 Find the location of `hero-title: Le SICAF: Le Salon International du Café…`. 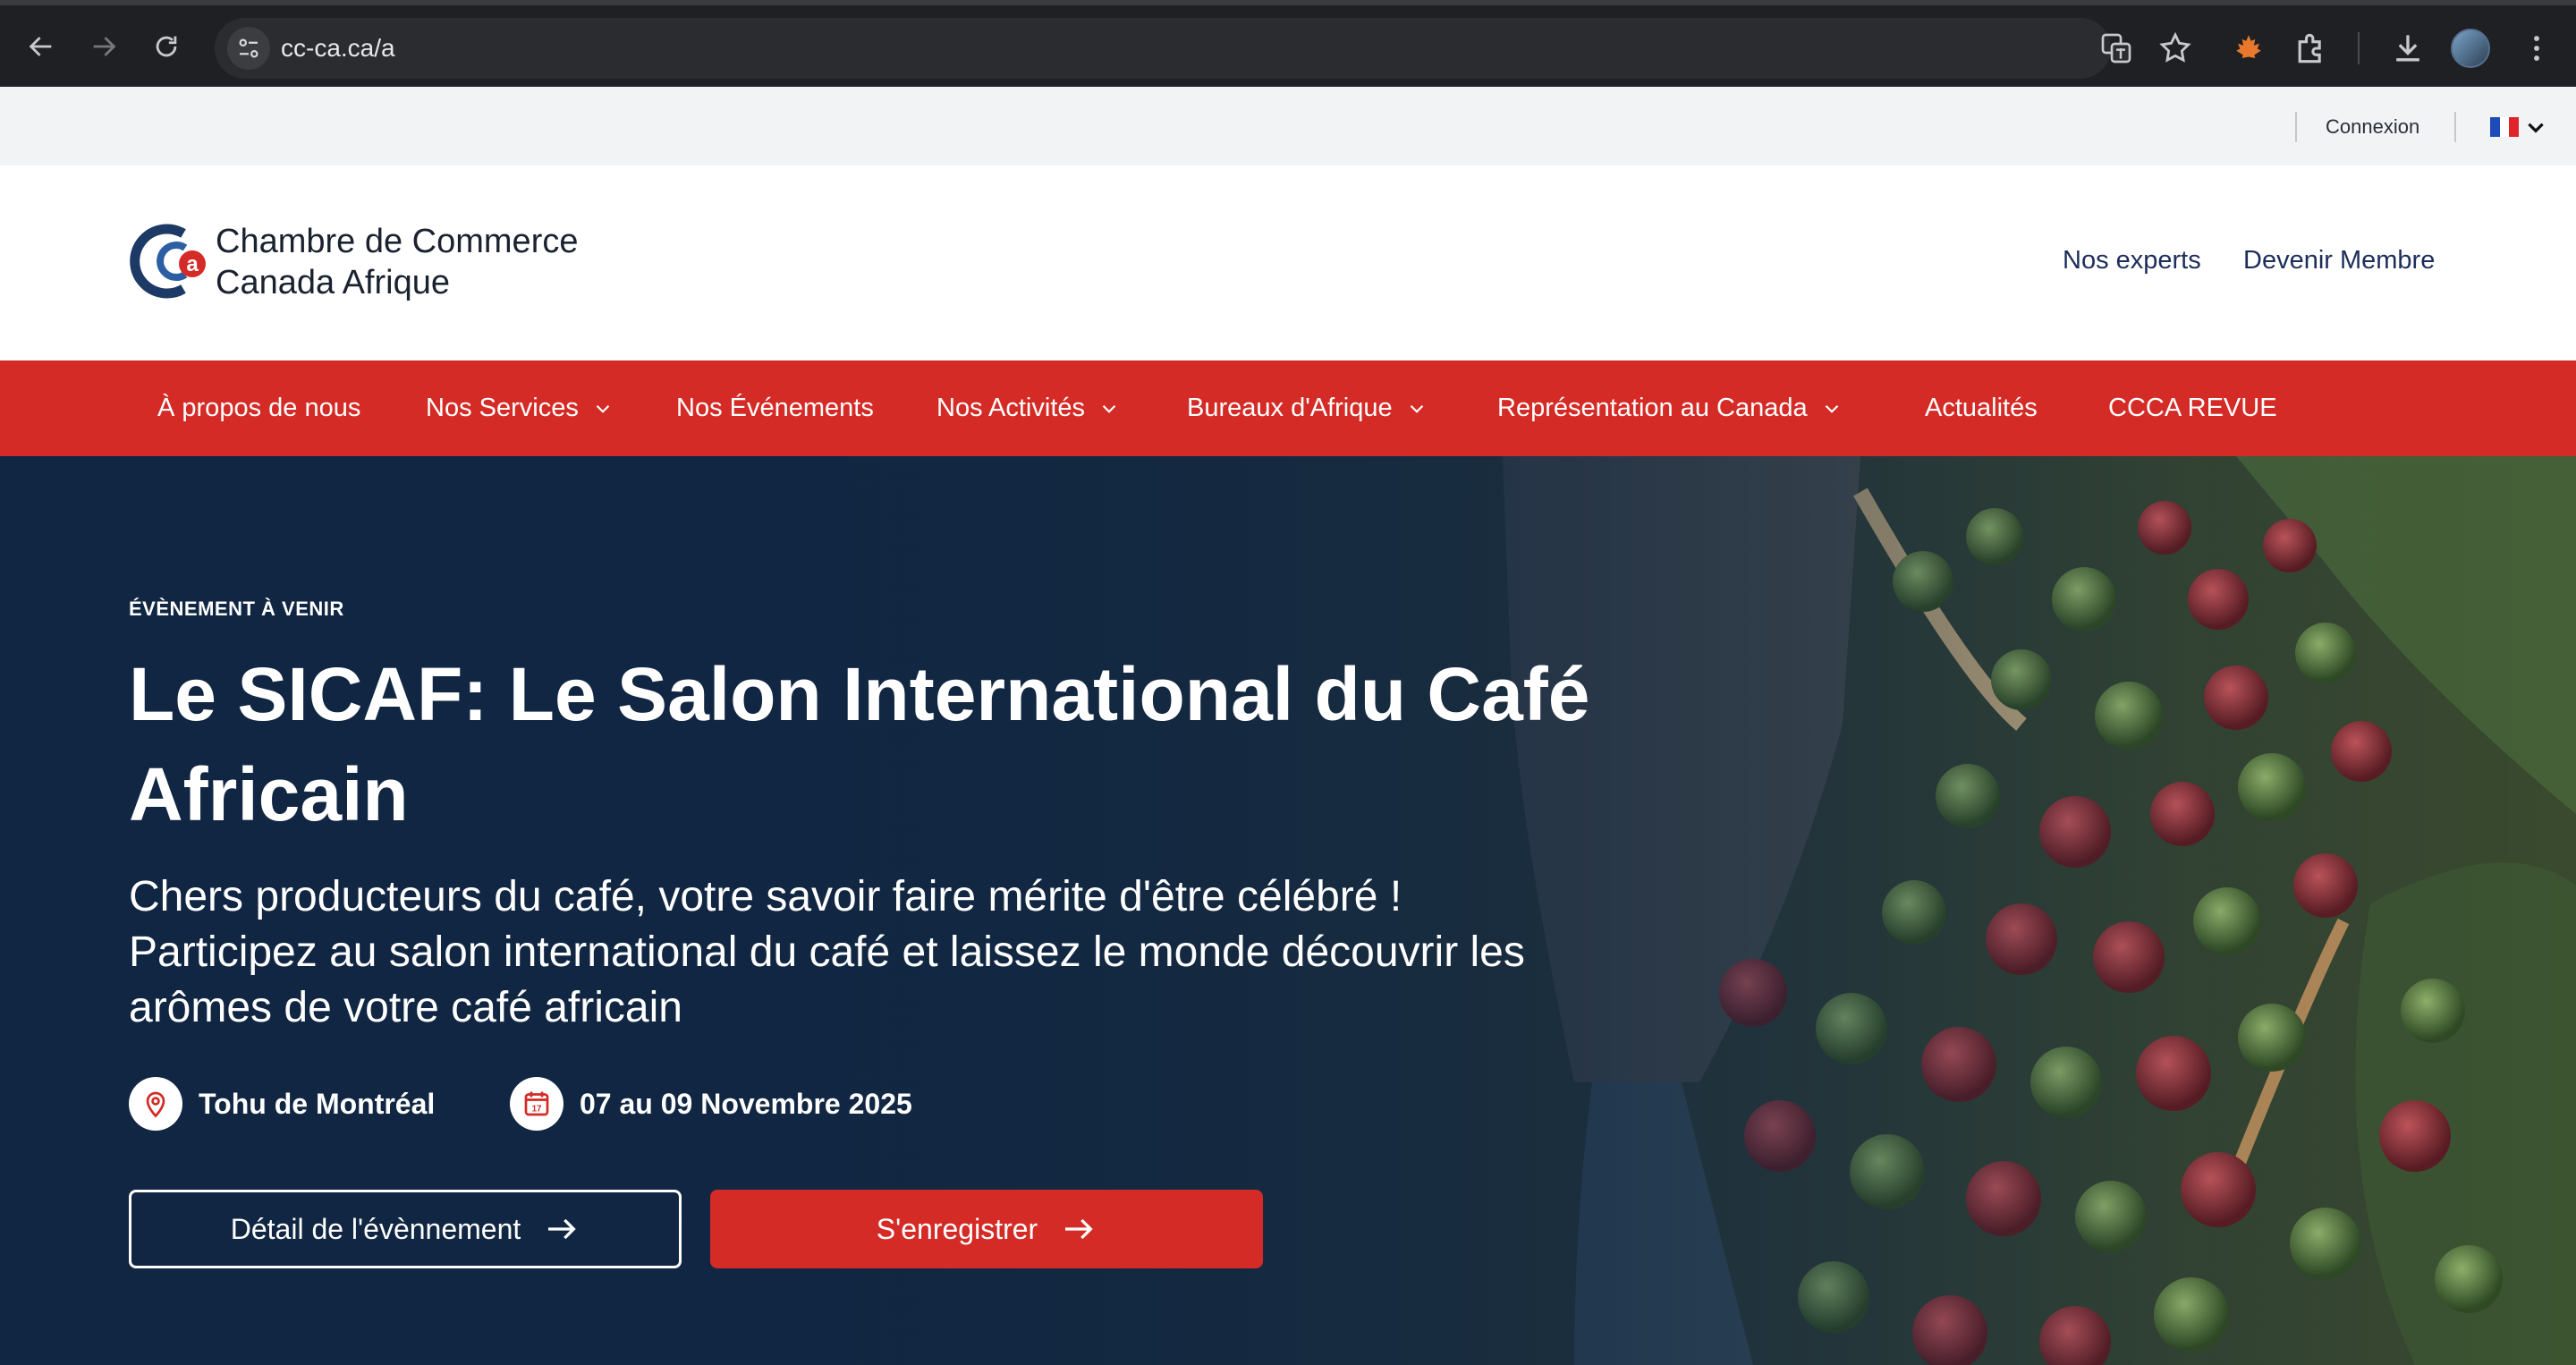

hero-title: Le SICAF: Le Salon International du Café… is located at coordinates (859, 744).